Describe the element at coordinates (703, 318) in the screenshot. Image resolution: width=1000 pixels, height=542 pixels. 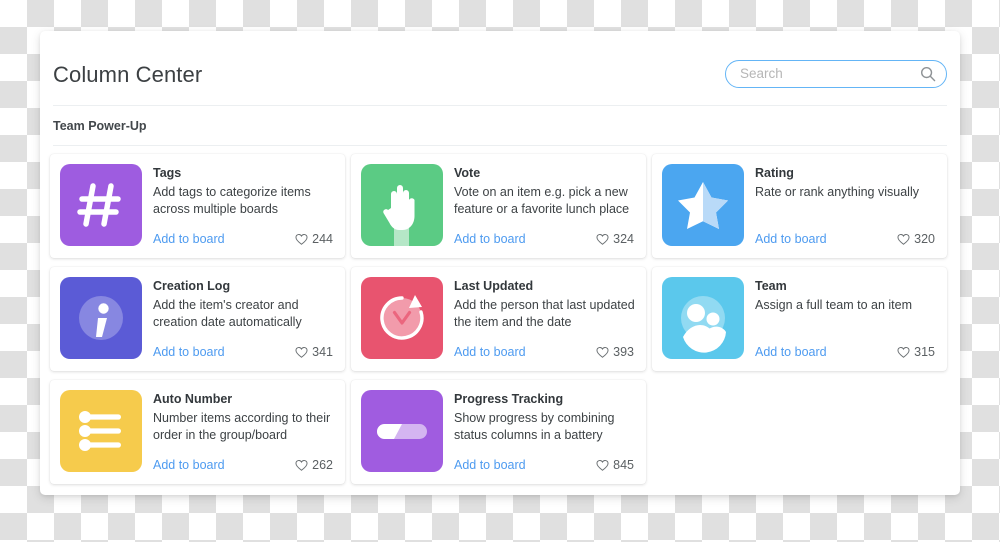
I see `people-icon` at that location.